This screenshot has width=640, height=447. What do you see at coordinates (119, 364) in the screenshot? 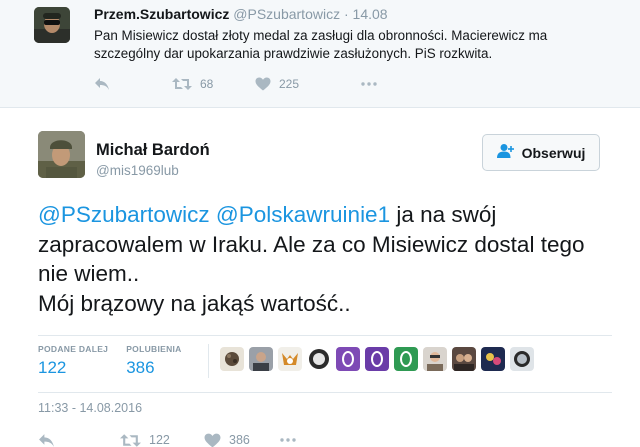
I see `tweet-stats: PODANE DALEJ 122 POLUBIENIA 386` at bounding box center [119, 364].